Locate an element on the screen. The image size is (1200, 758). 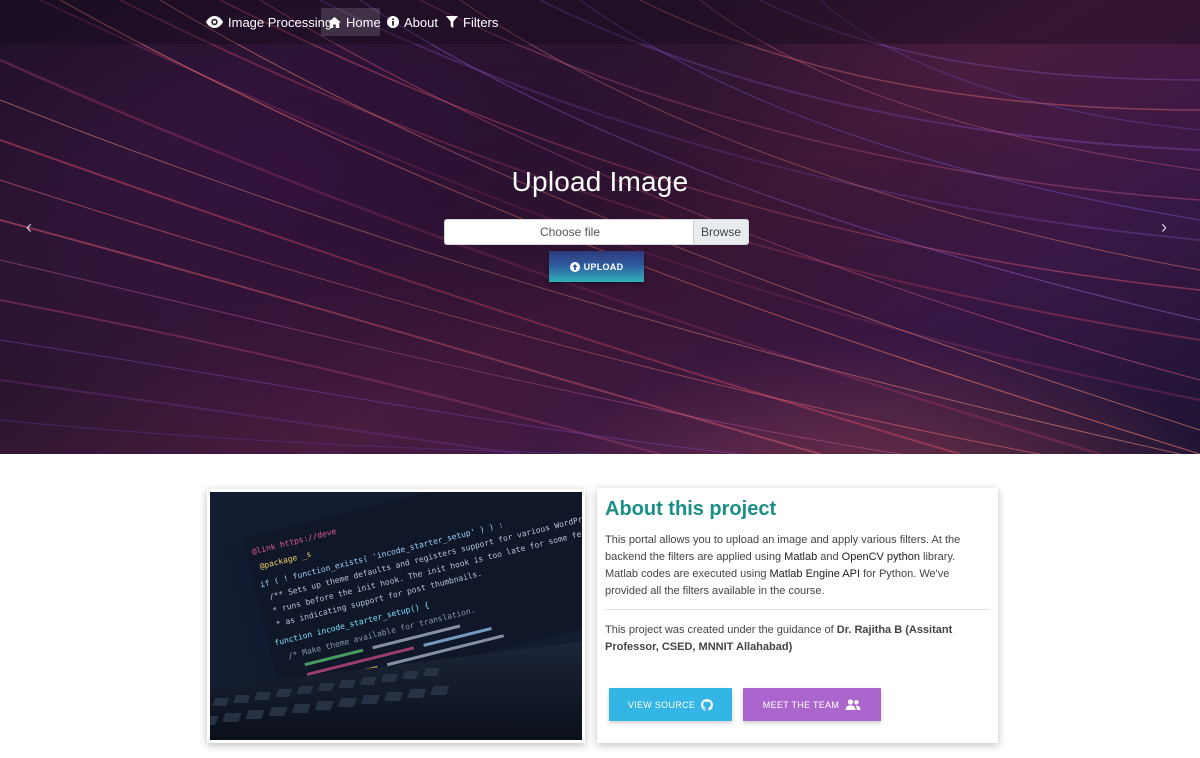
nav-item-home: Home is located at coordinates (351, 22).